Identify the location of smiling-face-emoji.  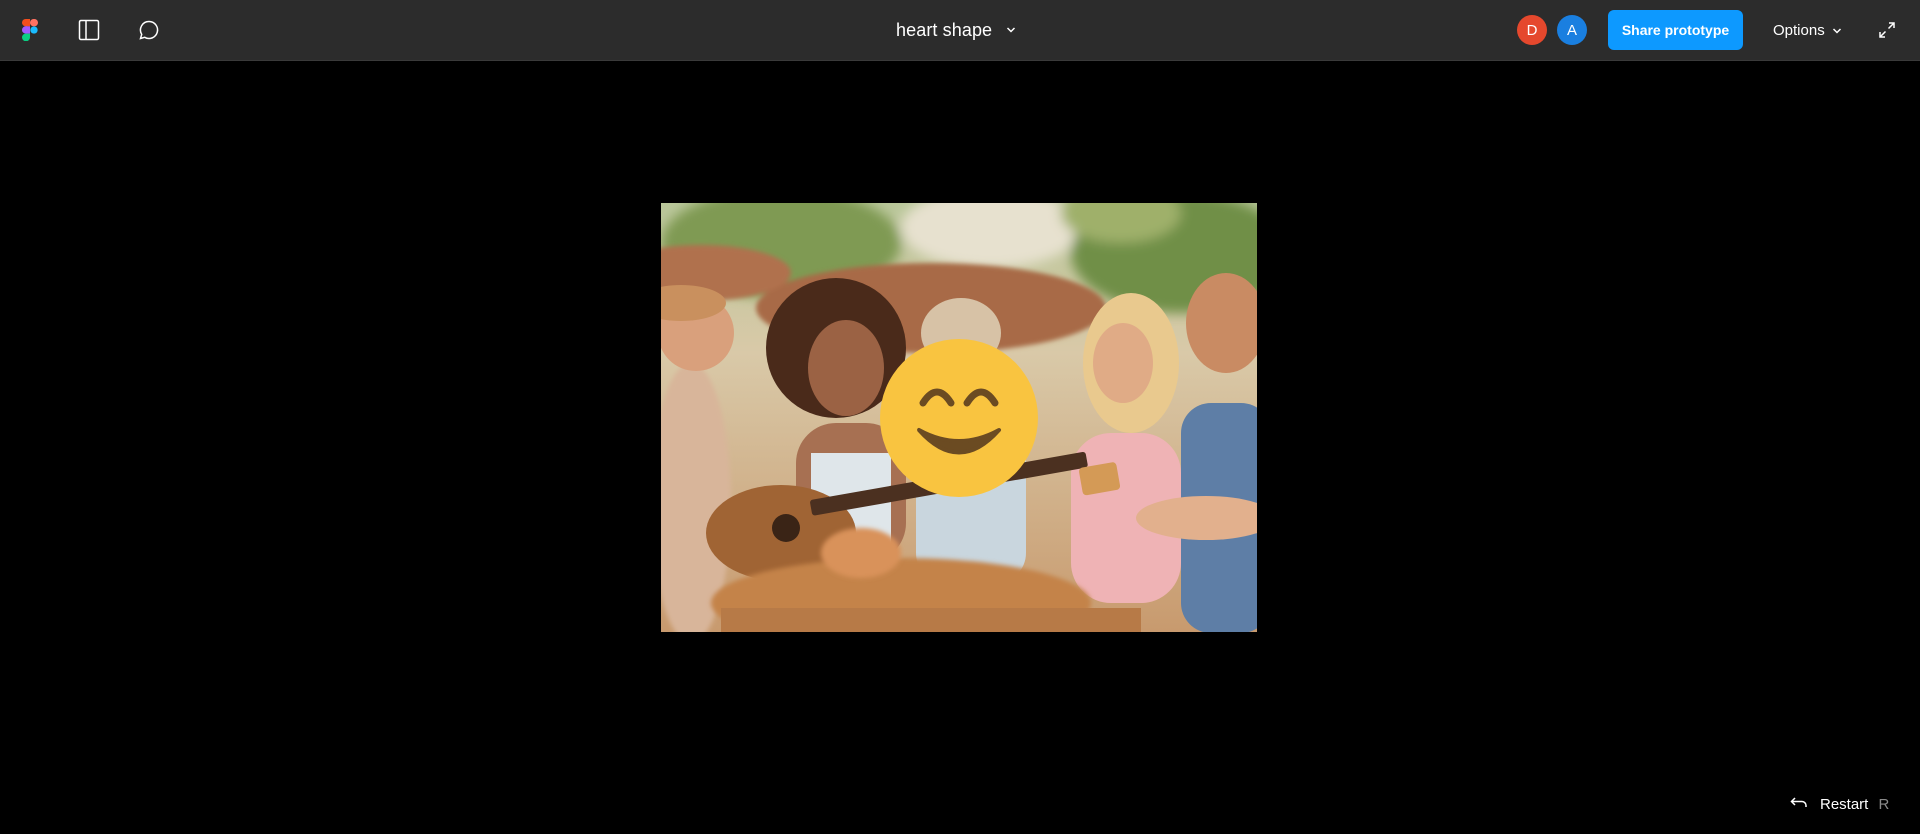
(959, 418).